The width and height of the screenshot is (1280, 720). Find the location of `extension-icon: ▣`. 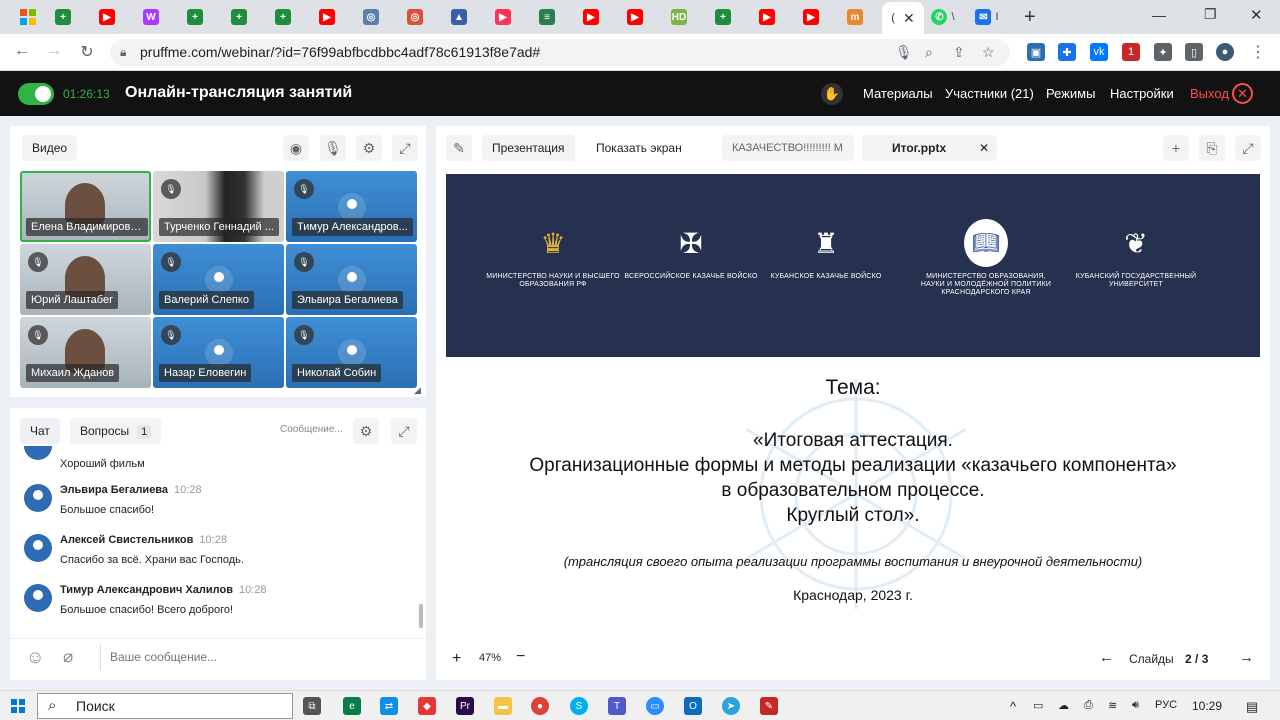

extension-icon: ▣ is located at coordinates (1036, 52).